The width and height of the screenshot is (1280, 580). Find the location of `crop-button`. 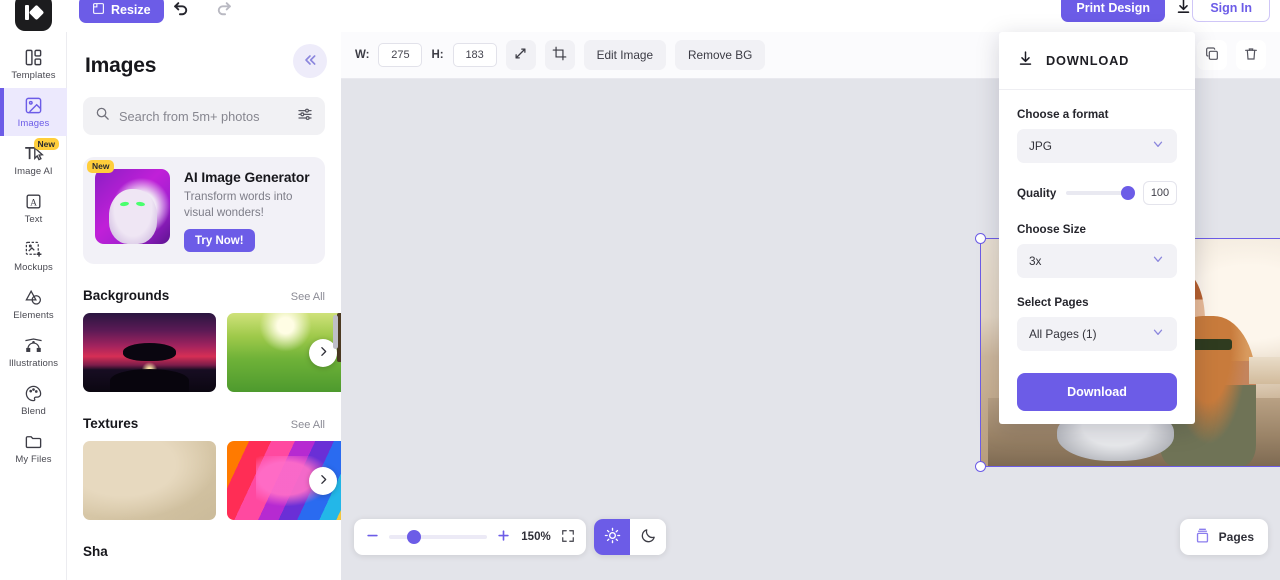

crop-button is located at coordinates (559, 55).